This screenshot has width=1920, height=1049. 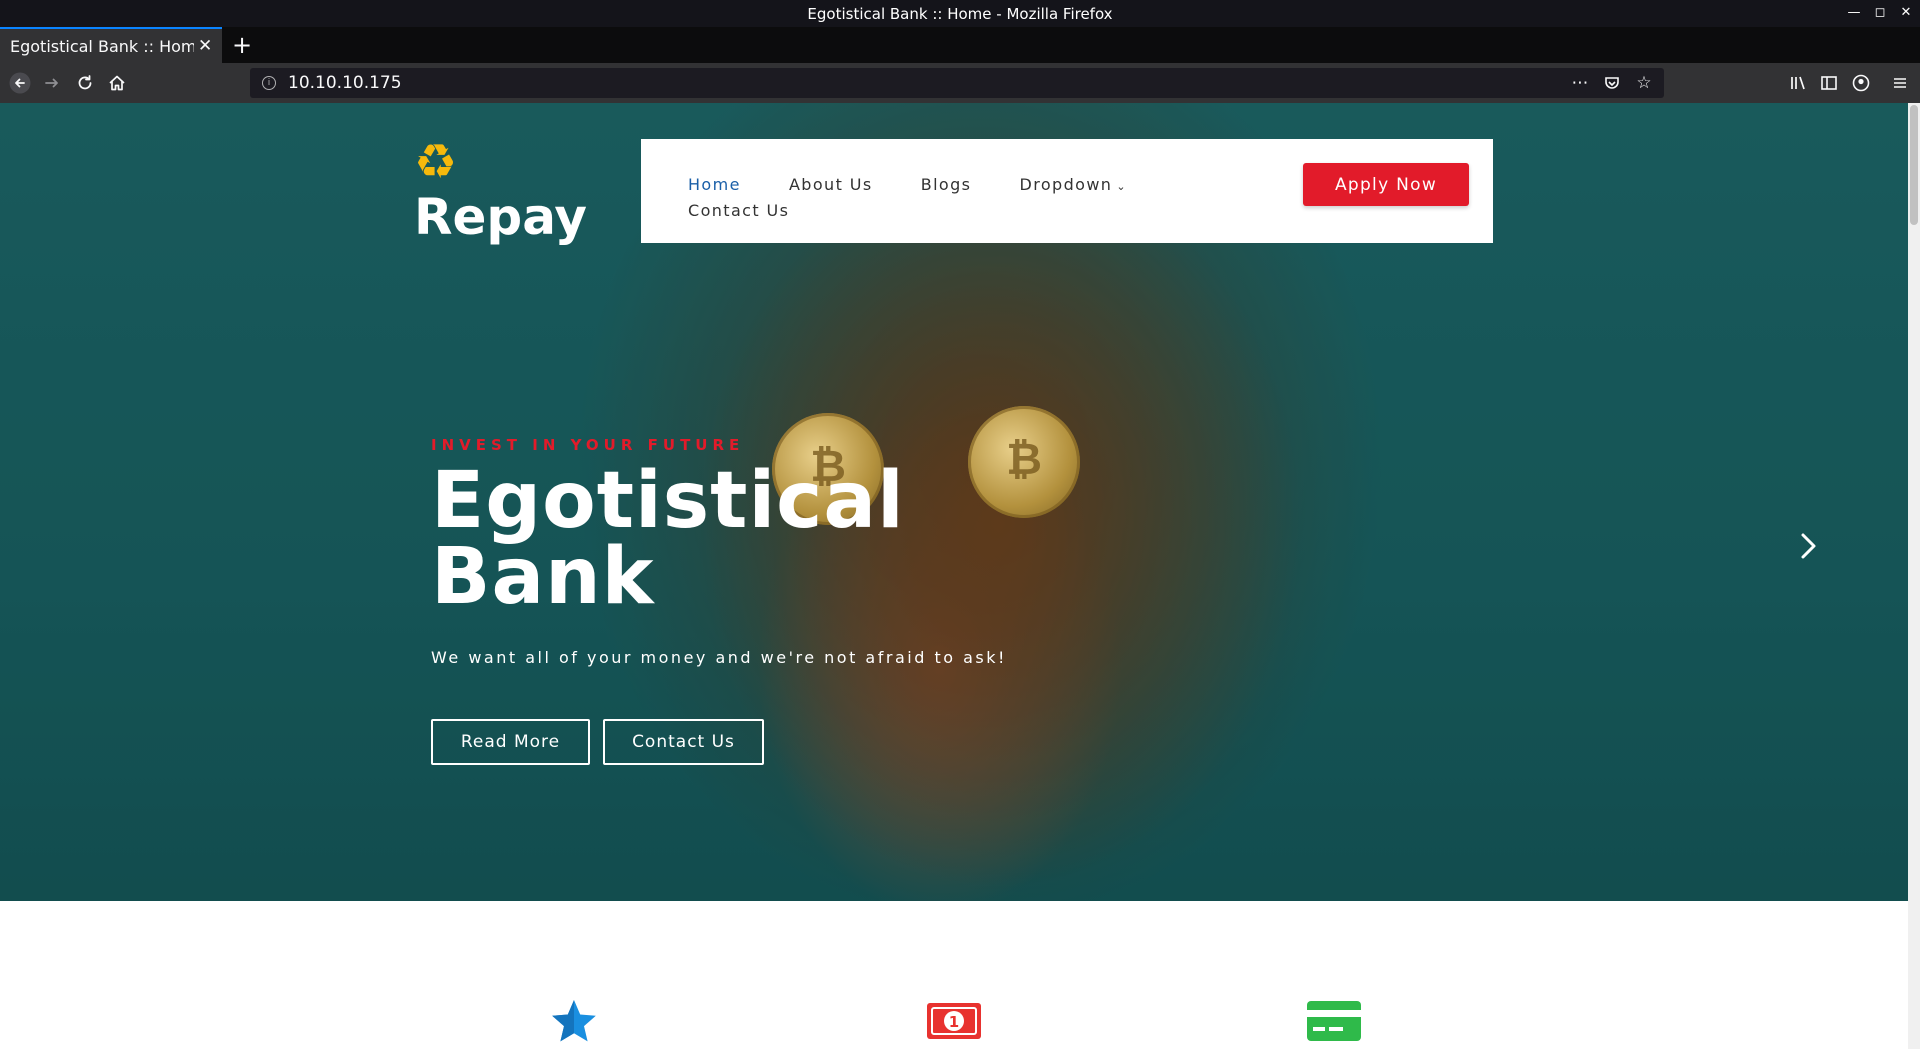 I want to click on pocket-icon, so click(x=1612, y=83).